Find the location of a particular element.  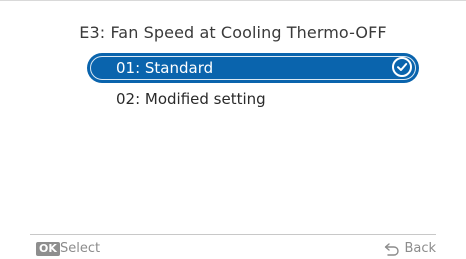

option-label: 02: Modified setting is located at coordinates (191, 99).